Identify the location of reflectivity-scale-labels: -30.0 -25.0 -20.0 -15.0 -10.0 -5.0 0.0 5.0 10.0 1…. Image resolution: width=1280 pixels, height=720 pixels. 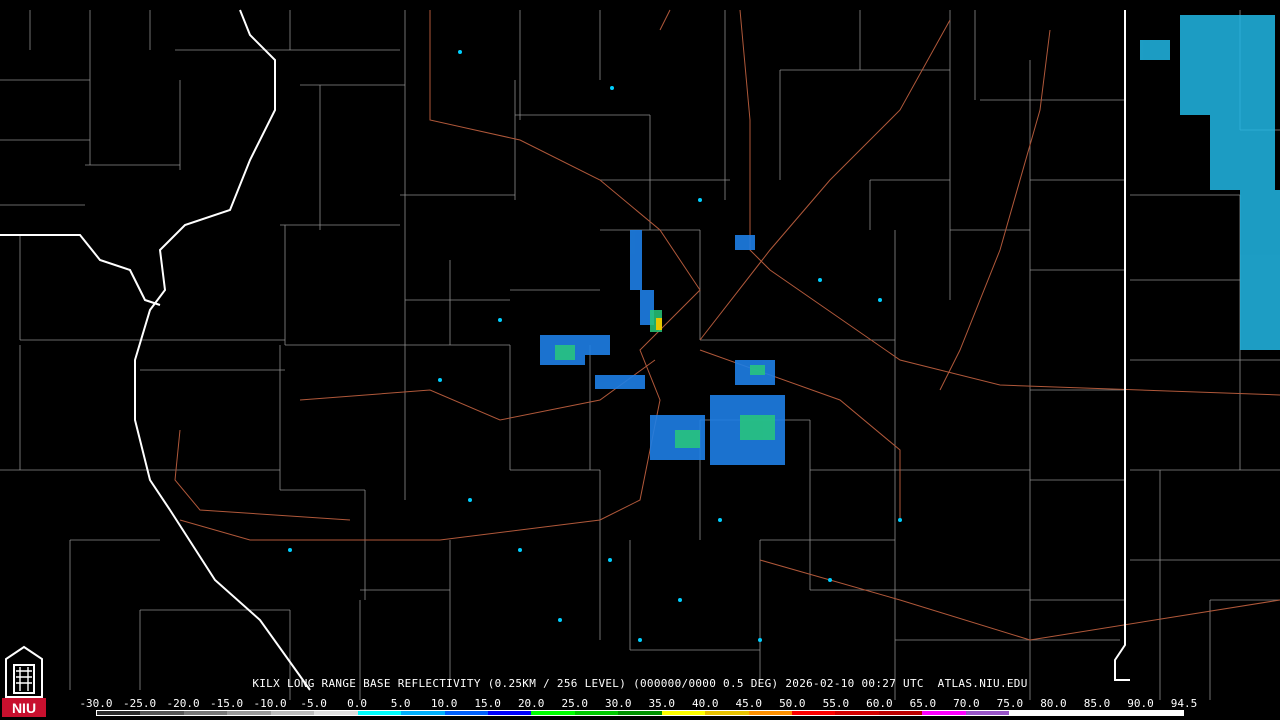
(639, 703).